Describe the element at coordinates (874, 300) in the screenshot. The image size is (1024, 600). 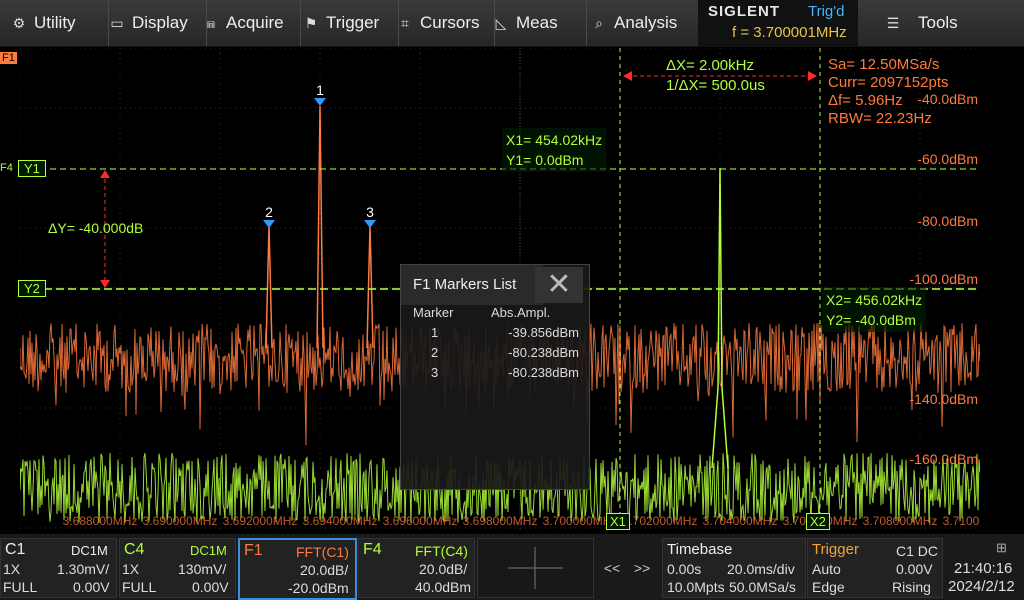
I see `x2-value: X2= 456.02kHz` at that location.